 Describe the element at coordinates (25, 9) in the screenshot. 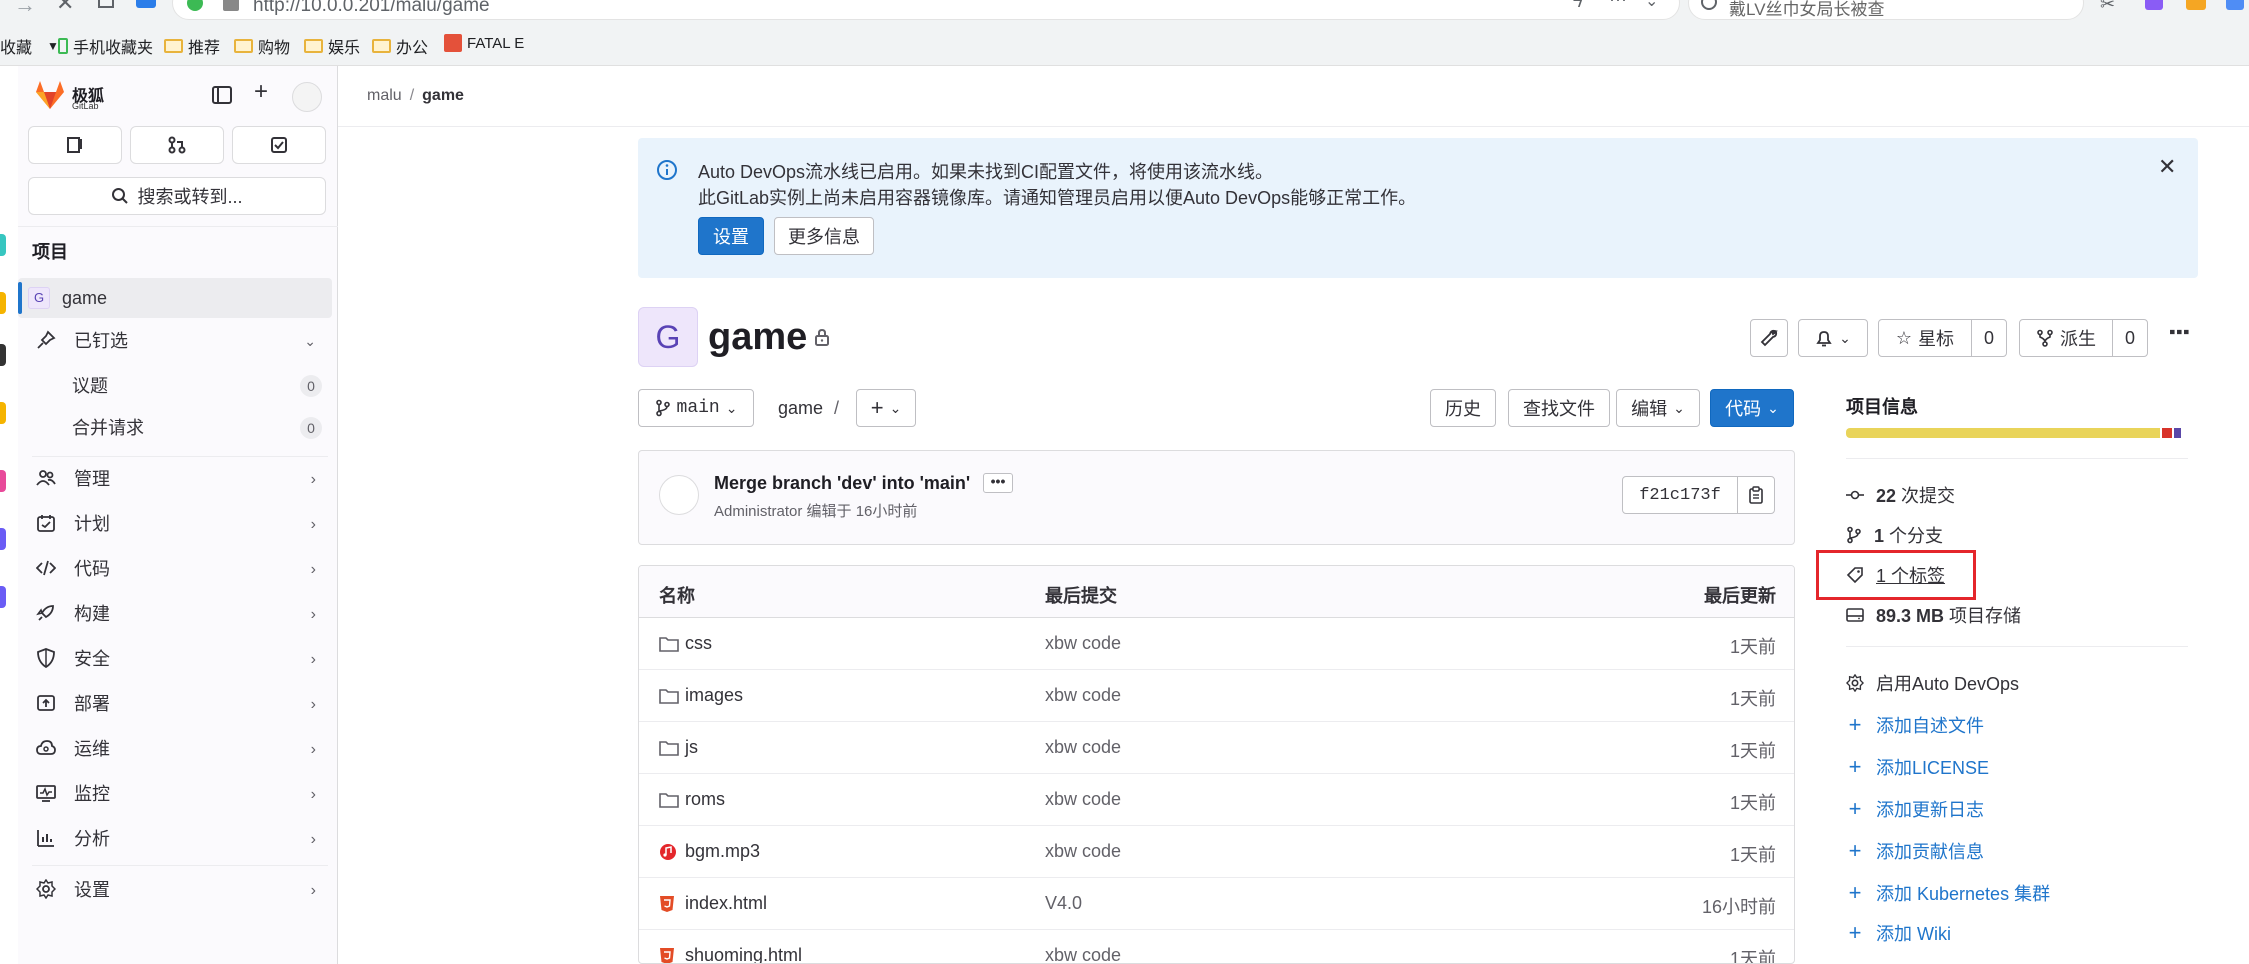

I see `forward-icon: →` at that location.